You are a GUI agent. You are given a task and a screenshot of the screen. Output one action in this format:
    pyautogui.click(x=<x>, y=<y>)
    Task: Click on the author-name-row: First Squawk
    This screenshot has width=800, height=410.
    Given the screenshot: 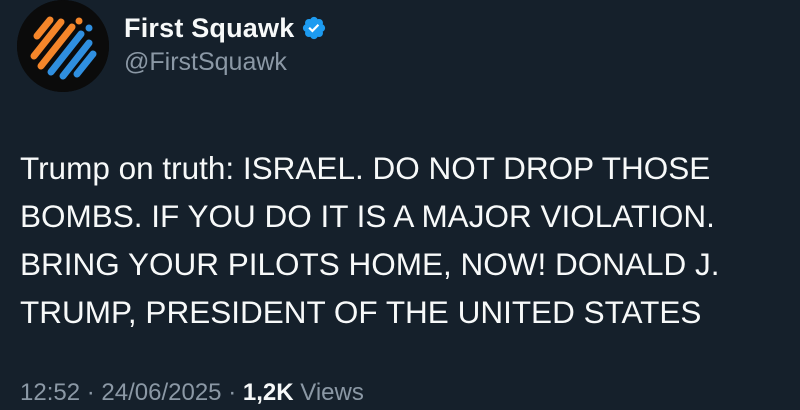 What is the action you would take?
    pyautogui.click(x=225, y=28)
    